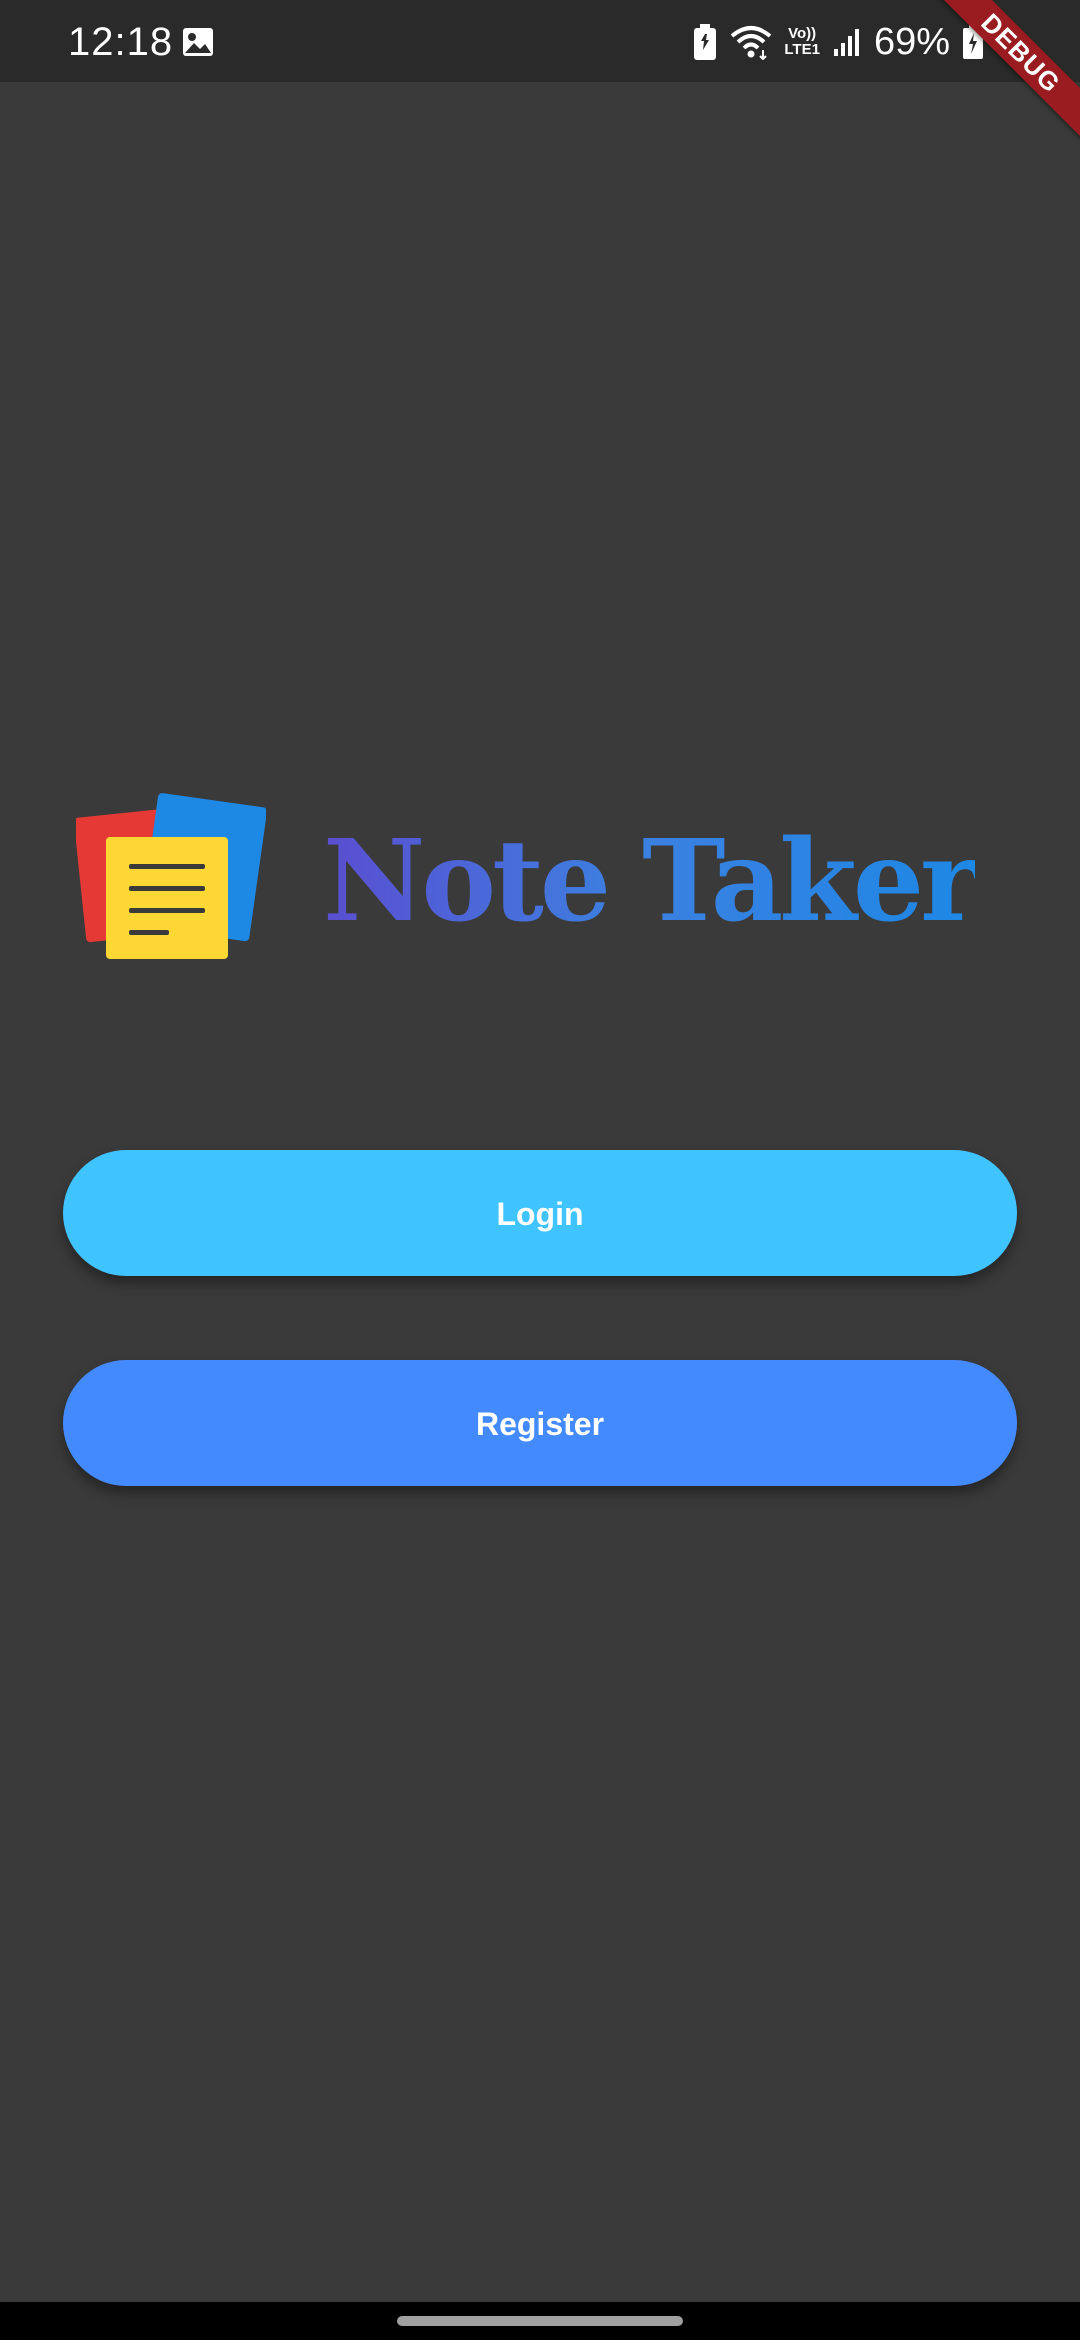  I want to click on volte-label: Vo)), so click(802, 33).